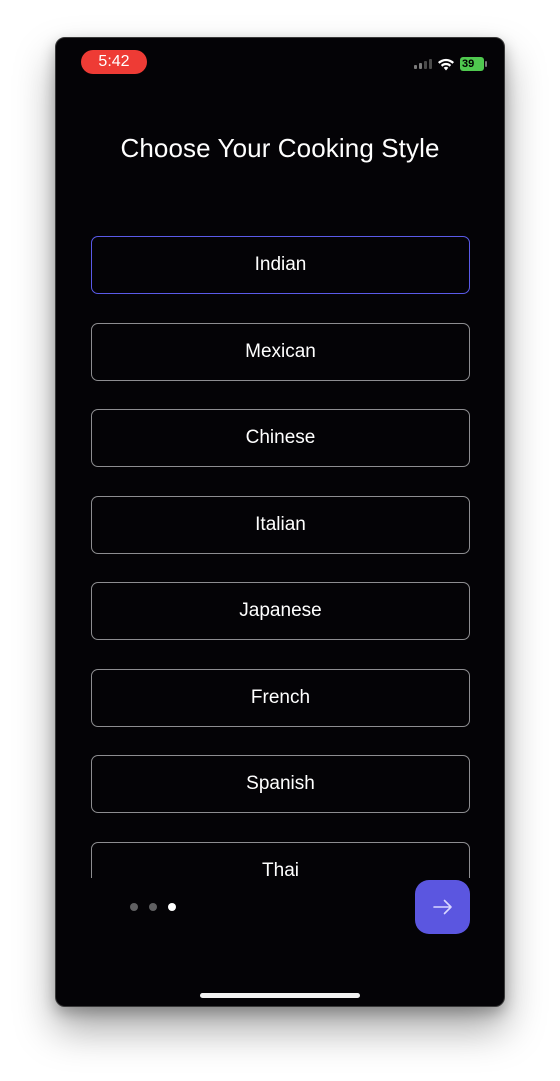  I want to click on option-label: Italian, so click(280, 524).